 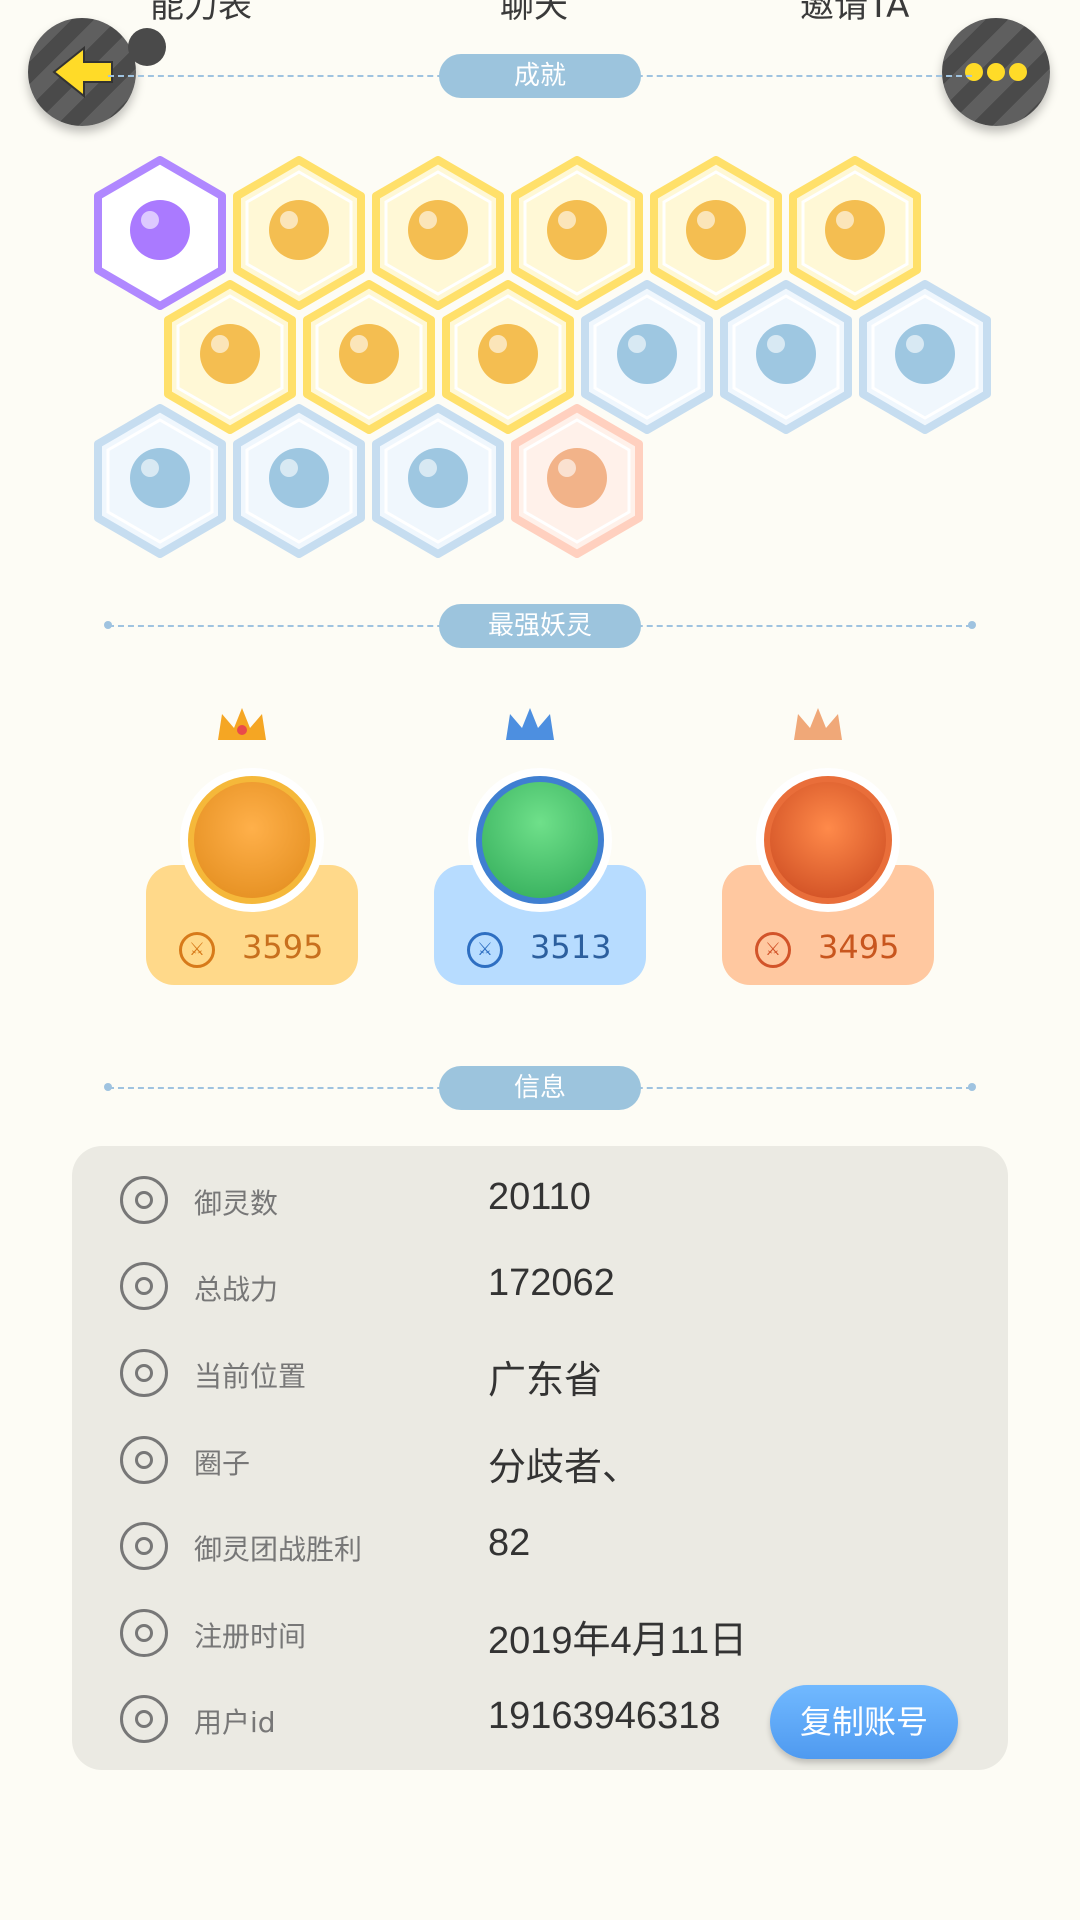 What do you see at coordinates (144, 1719) in the screenshot?
I see `id-card-icon` at bounding box center [144, 1719].